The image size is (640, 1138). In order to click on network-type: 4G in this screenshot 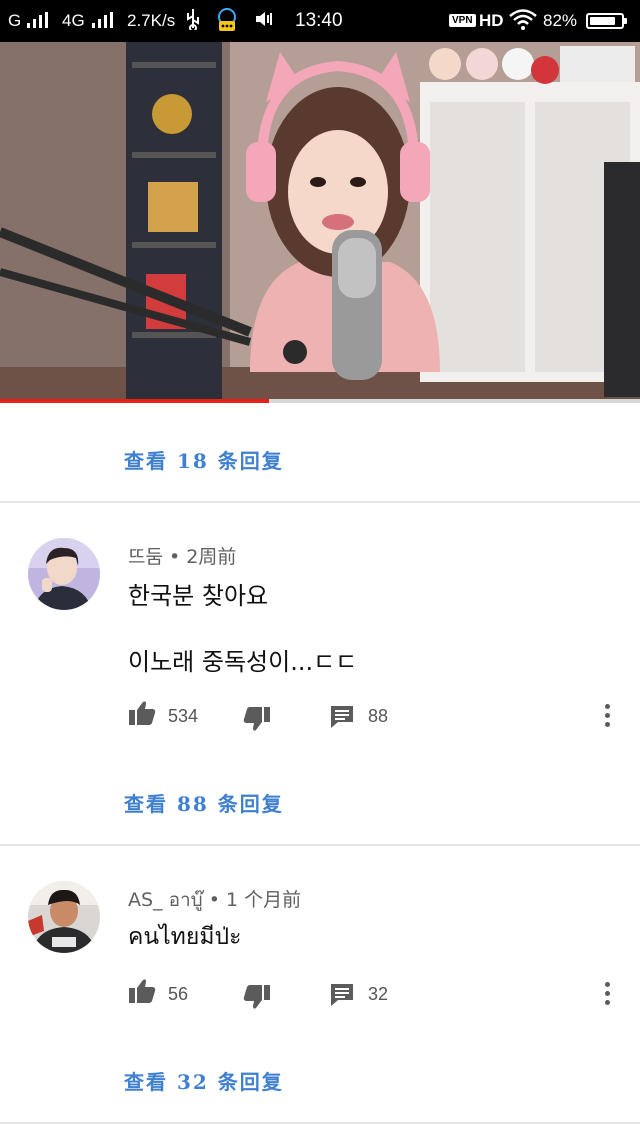, I will do `click(73, 20)`.